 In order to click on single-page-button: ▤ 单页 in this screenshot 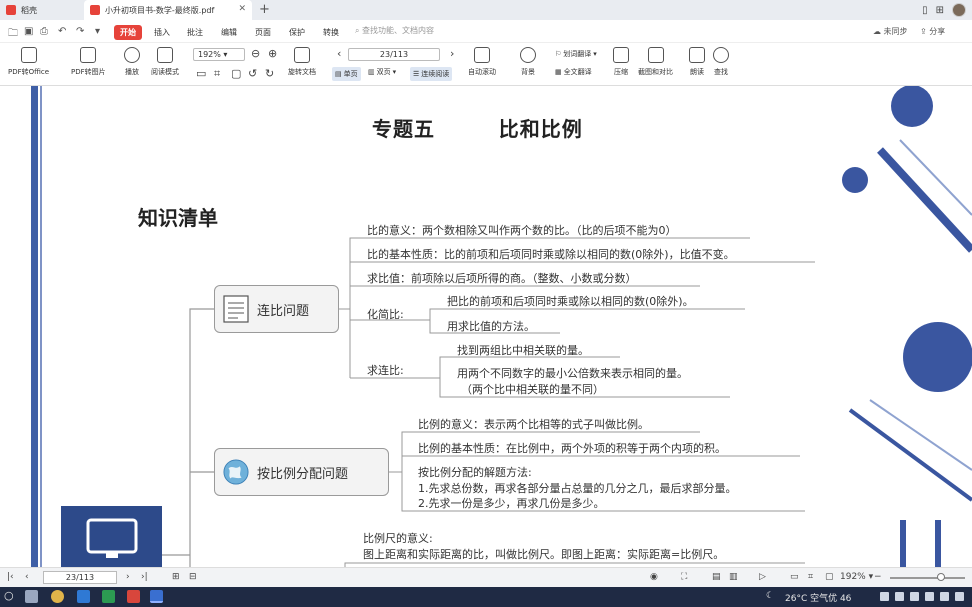, I will do `click(346, 74)`.